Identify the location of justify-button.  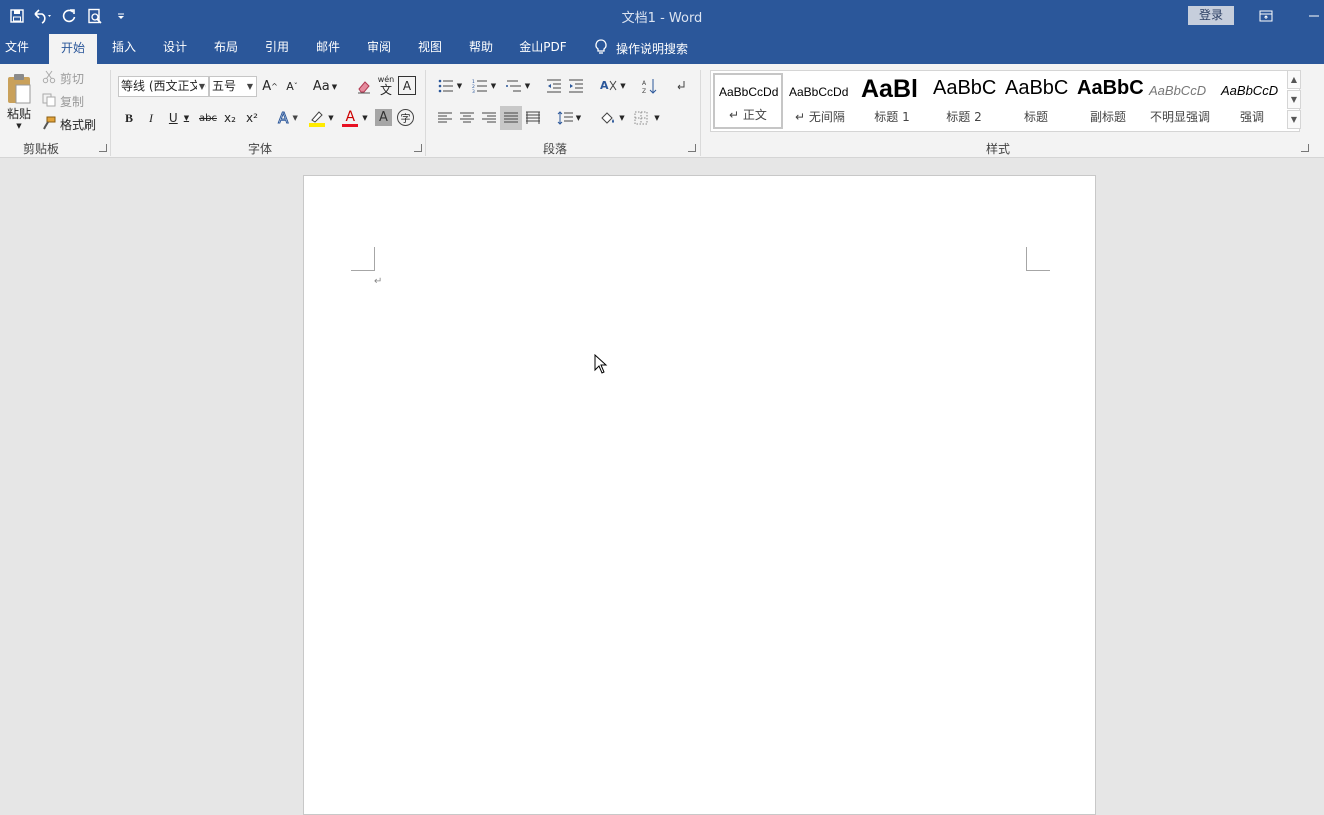
(511, 118).